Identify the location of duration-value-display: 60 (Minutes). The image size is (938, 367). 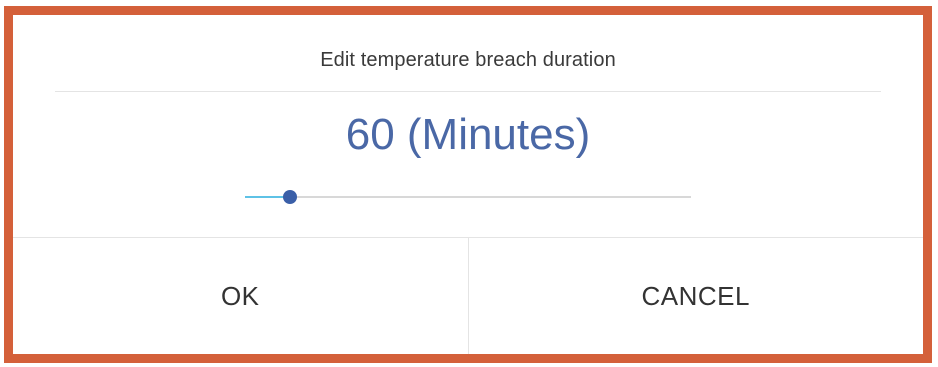
(468, 134).